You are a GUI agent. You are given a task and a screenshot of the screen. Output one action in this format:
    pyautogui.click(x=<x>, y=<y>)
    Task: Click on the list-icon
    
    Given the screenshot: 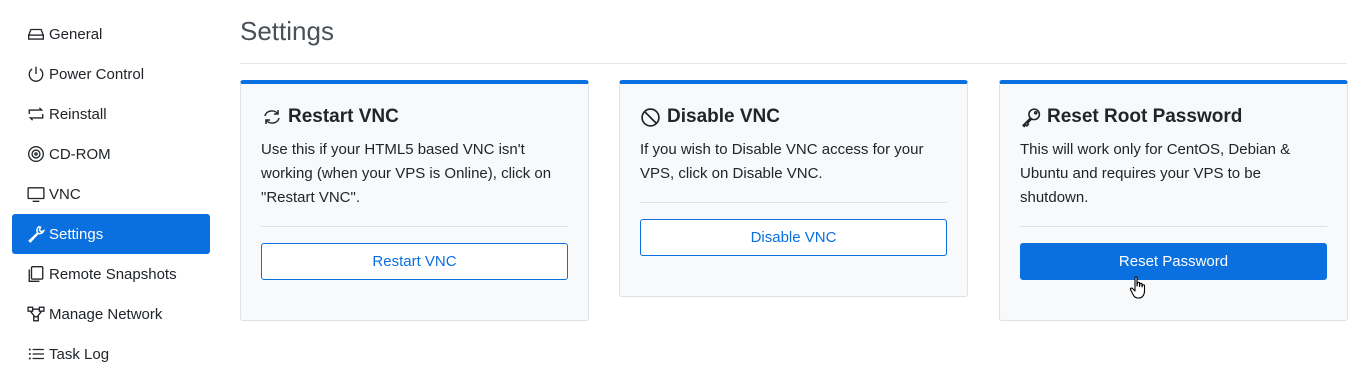 What is the action you would take?
    pyautogui.click(x=37, y=354)
    